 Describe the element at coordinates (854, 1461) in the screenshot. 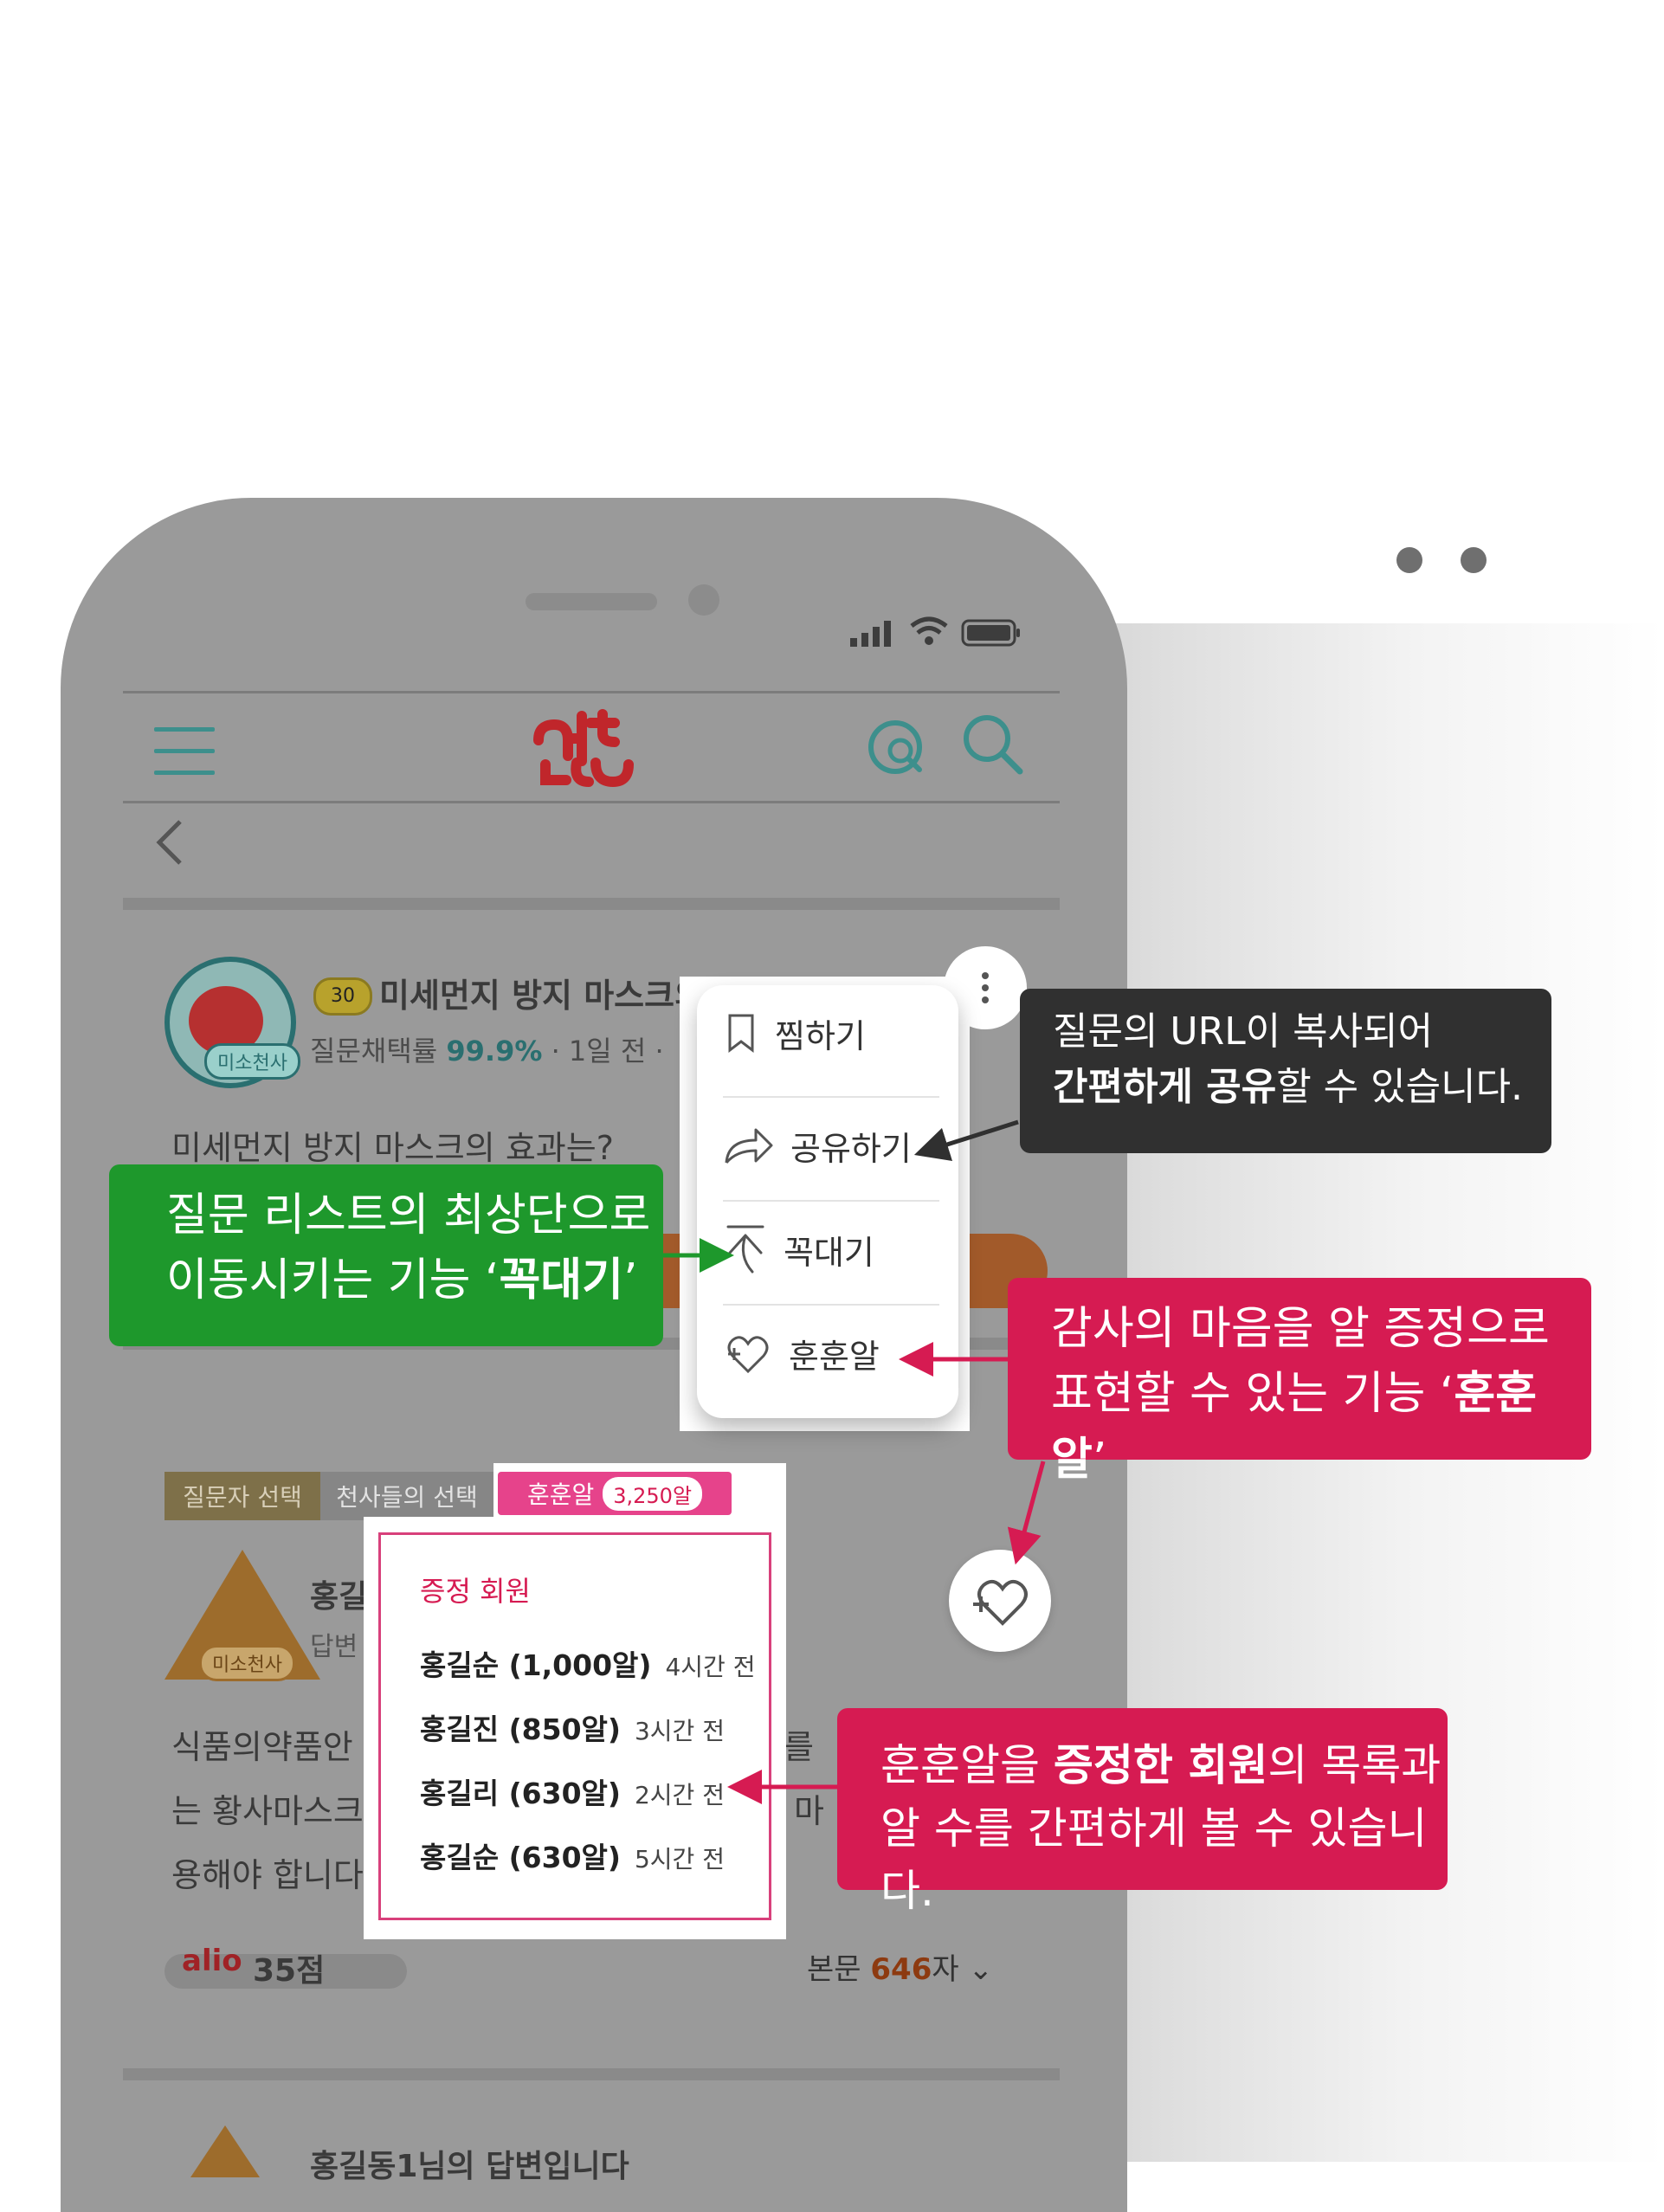

I see `arrows-overlay` at that location.